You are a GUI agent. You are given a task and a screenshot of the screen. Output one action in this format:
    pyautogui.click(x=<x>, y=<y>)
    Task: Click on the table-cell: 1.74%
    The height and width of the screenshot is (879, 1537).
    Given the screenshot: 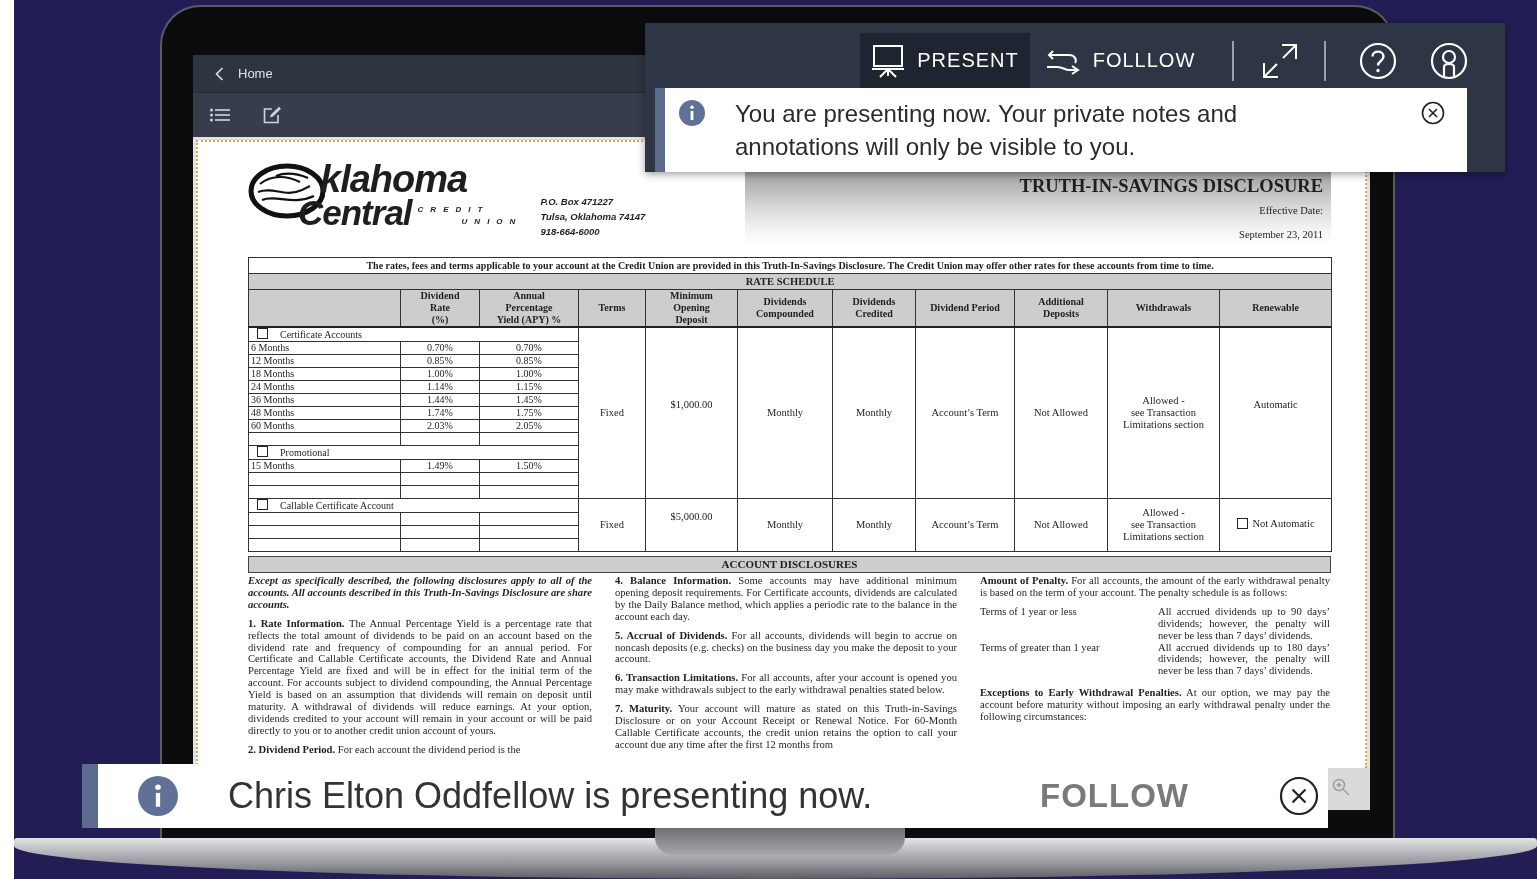 What is the action you would take?
    pyautogui.click(x=440, y=413)
    